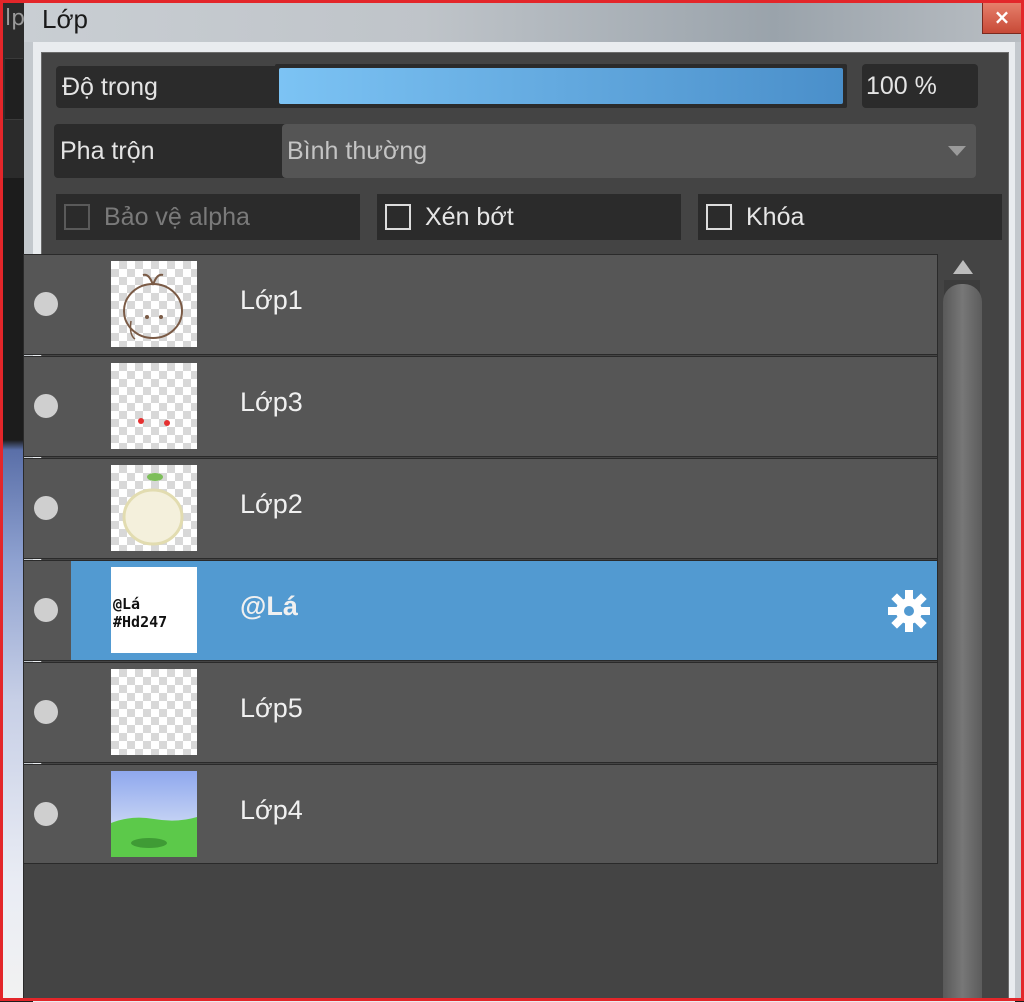 This screenshot has height=1002, width=1024. I want to click on window-title: Lớp, so click(65, 19).